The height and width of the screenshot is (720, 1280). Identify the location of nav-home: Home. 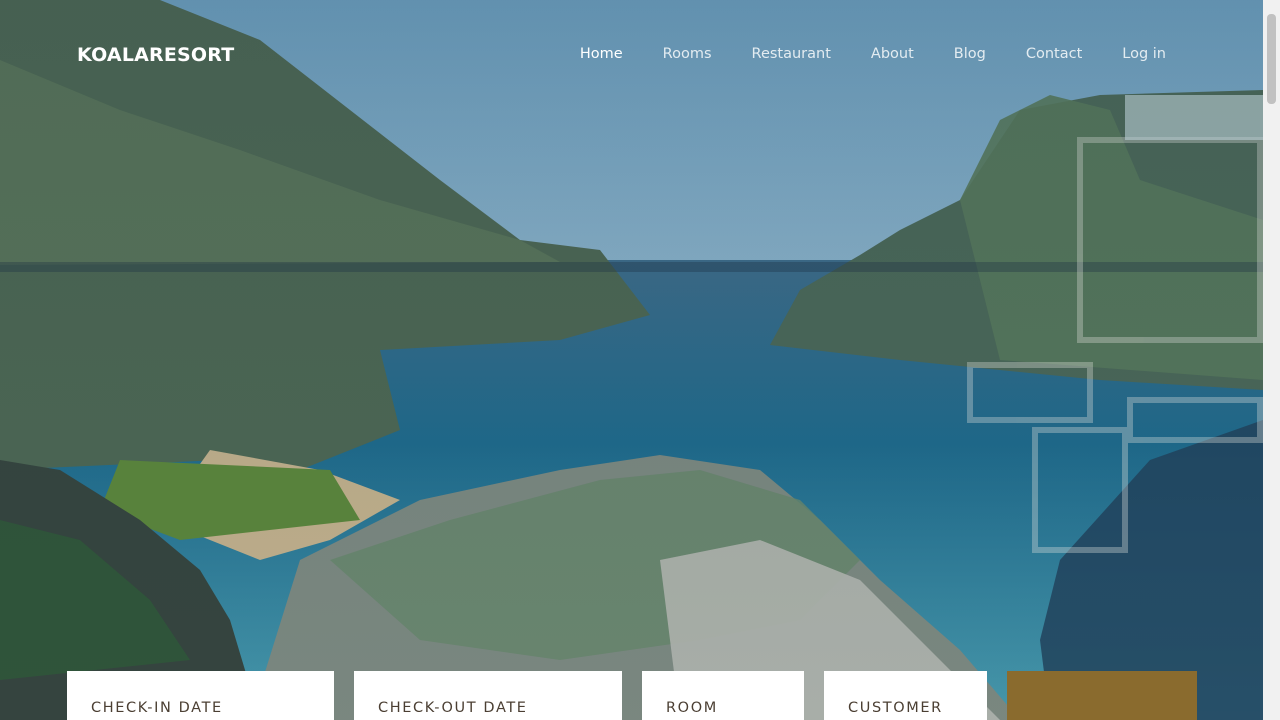
(601, 54).